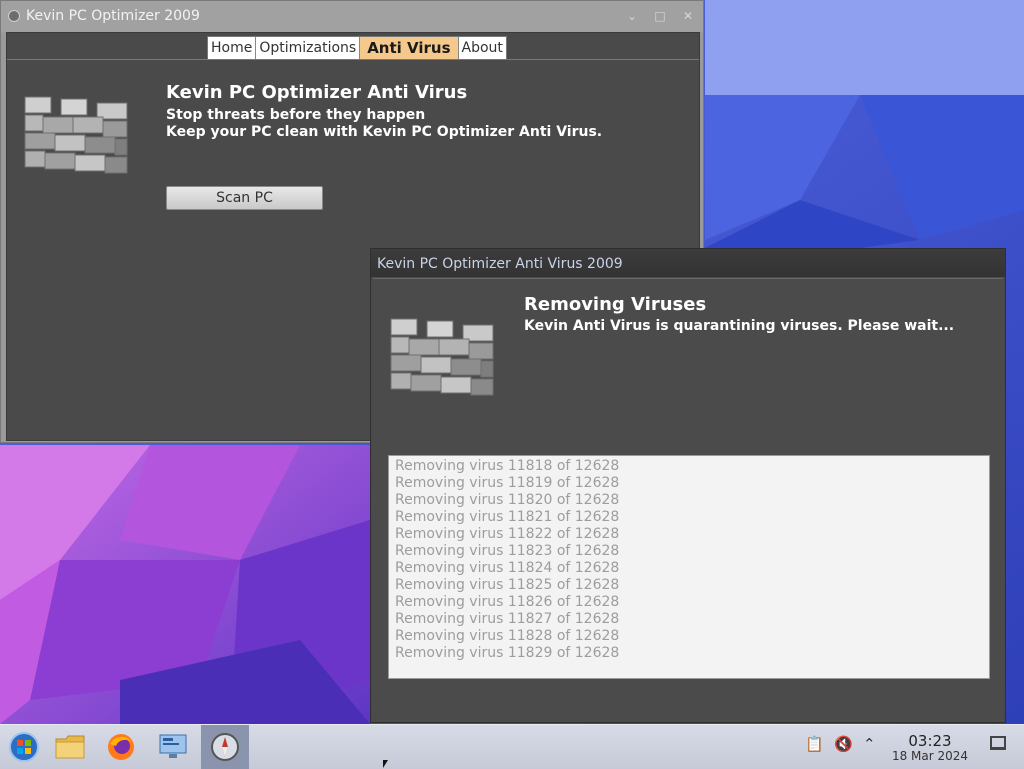 The width and height of the screenshot is (1024, 769). What do you see at coordinates (121, 747) in the screenshot?
I see `firefox-icon` at bounding box center [121, 747].